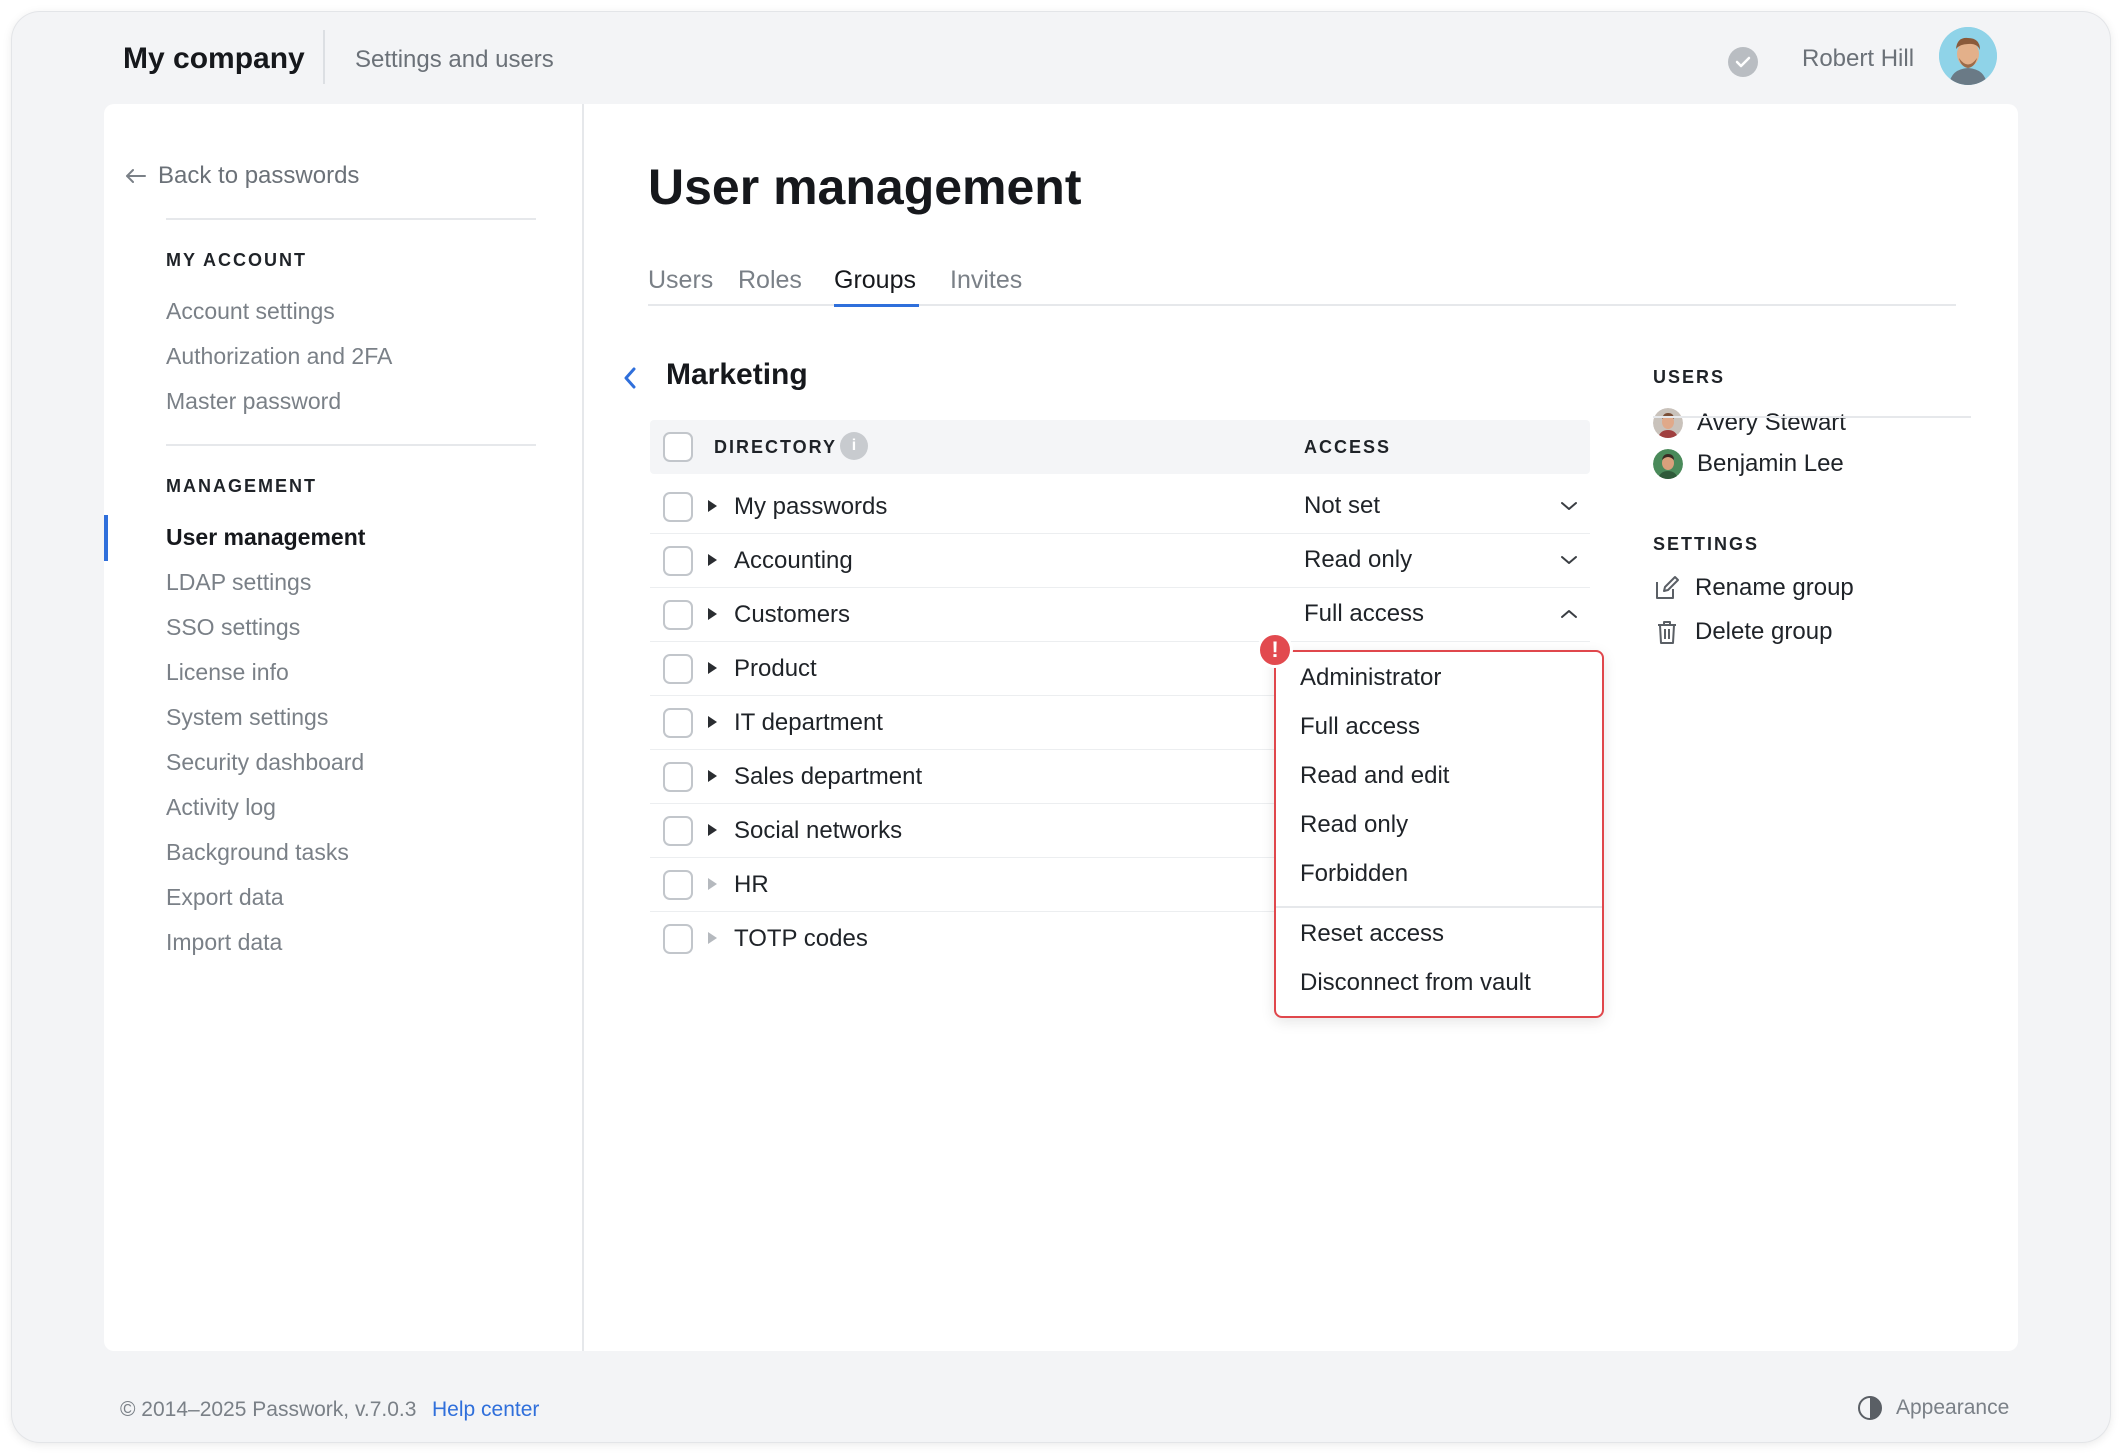 This screenshot has height=1454, width=2124. I want to click on directory-name: My passwords, so click(810, 507).